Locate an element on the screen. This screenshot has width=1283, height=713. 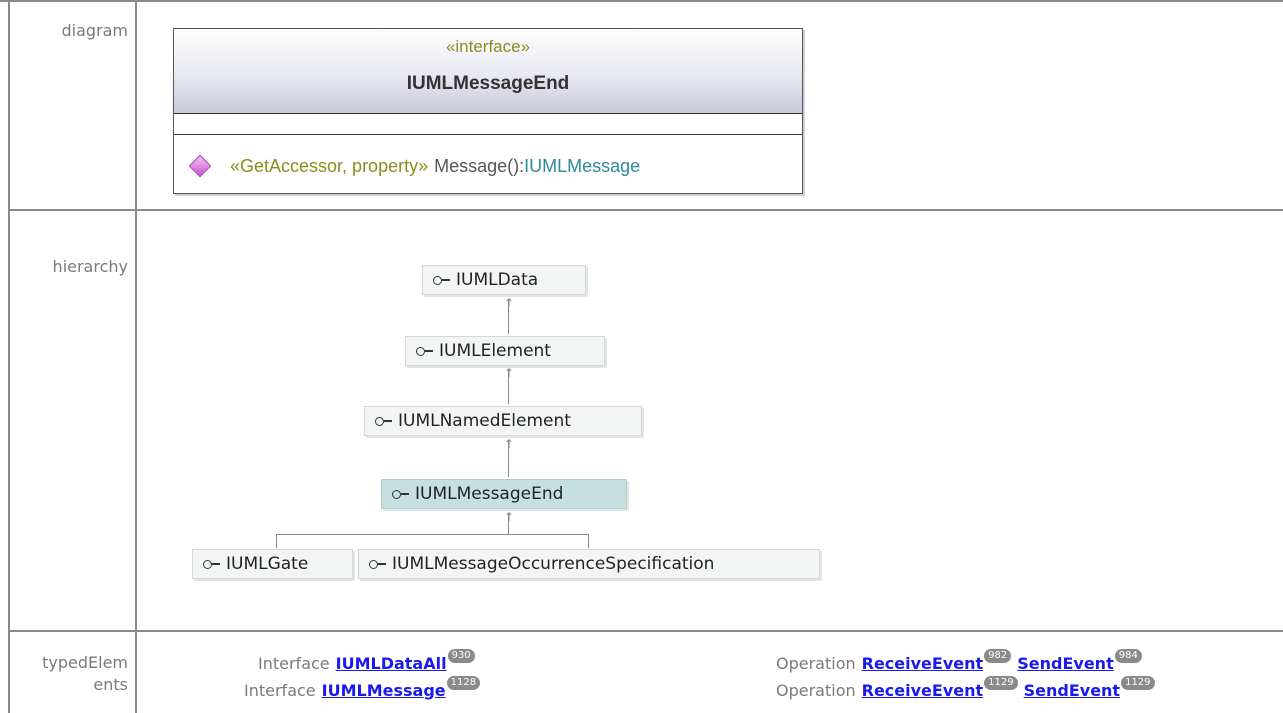
operation-diamond-icon is located at coordinates (200, 166).